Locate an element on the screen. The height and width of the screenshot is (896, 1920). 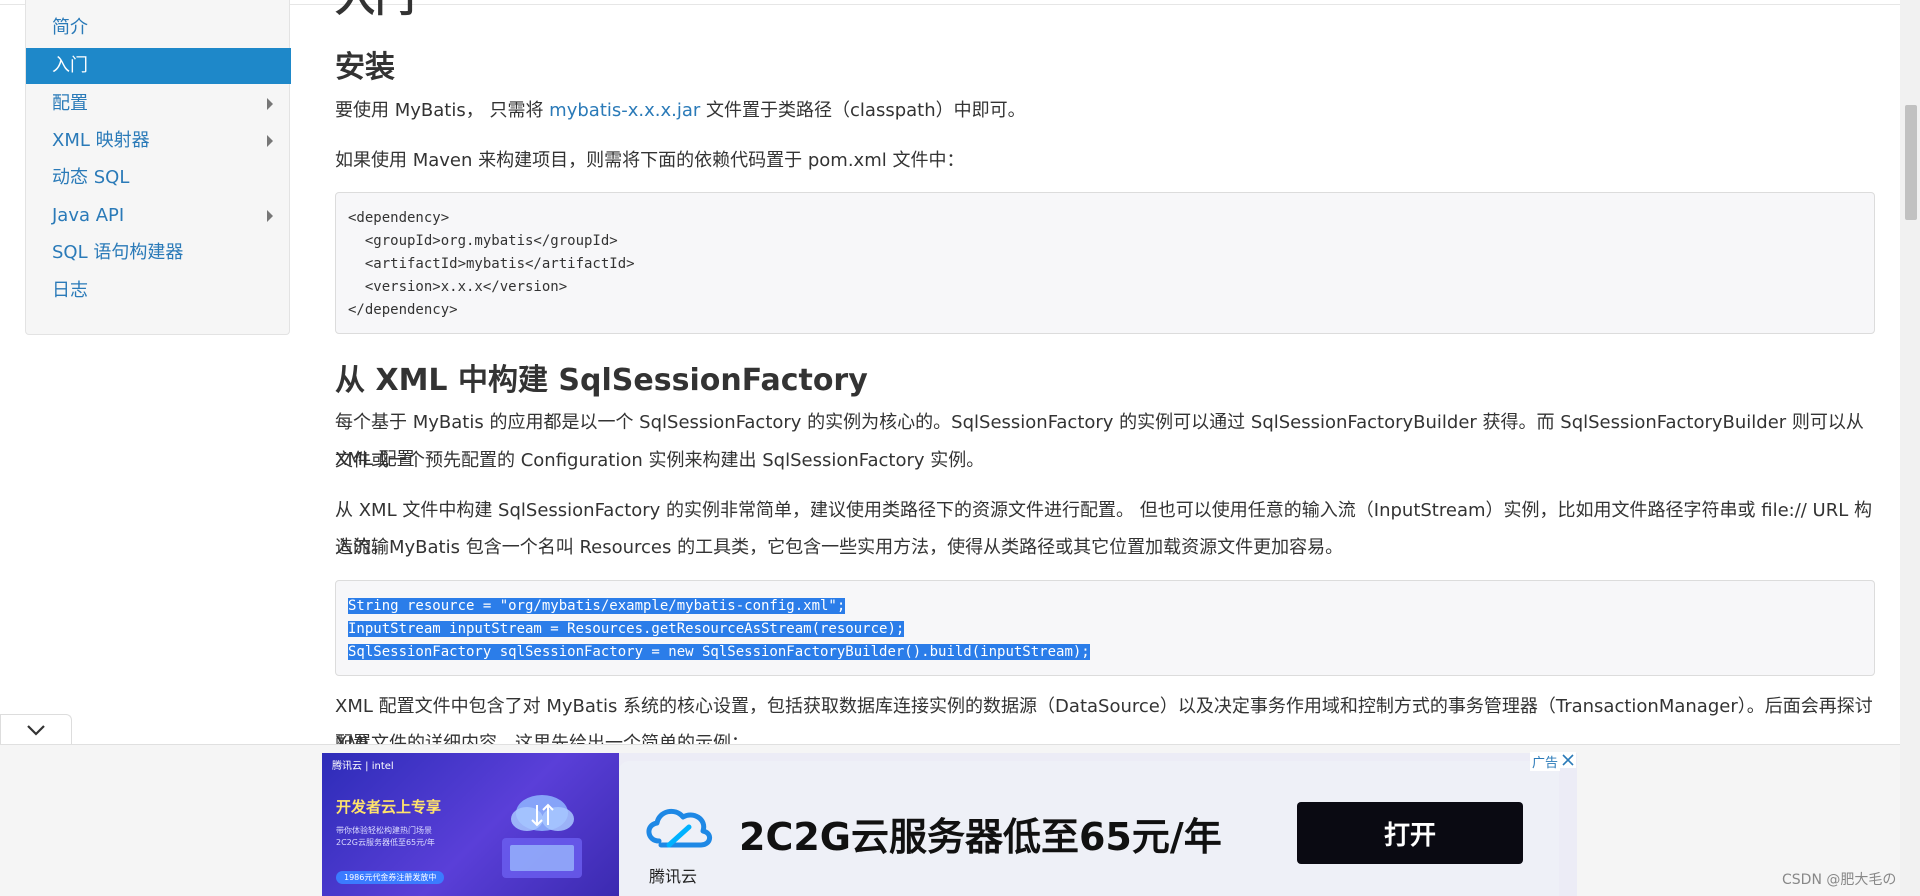
install-text-after: 文件置于类路径（classpath）中即可。 is located at coordinates (863, 110).